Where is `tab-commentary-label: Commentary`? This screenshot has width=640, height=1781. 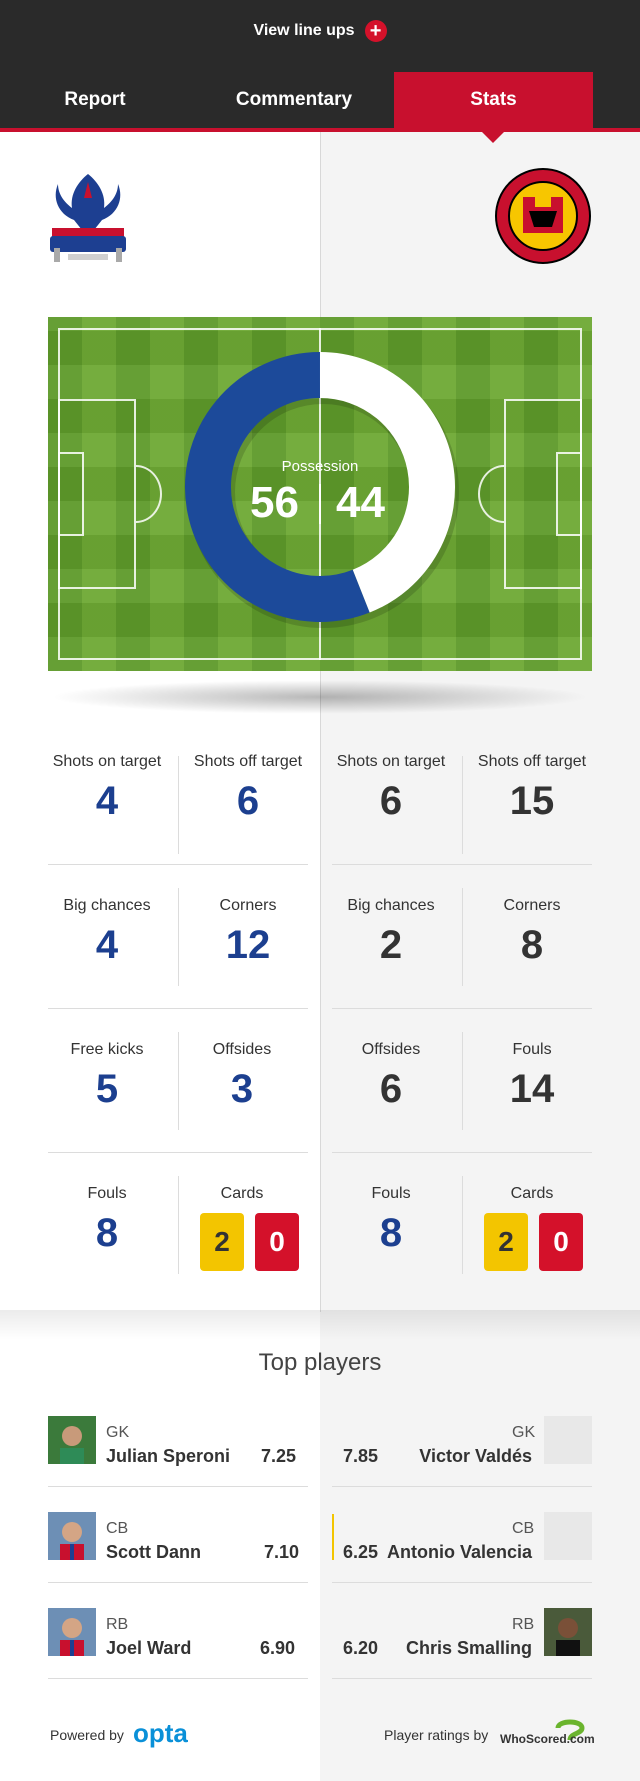 tab-commentary-label: Commentary is located at coordinates (294, 99).